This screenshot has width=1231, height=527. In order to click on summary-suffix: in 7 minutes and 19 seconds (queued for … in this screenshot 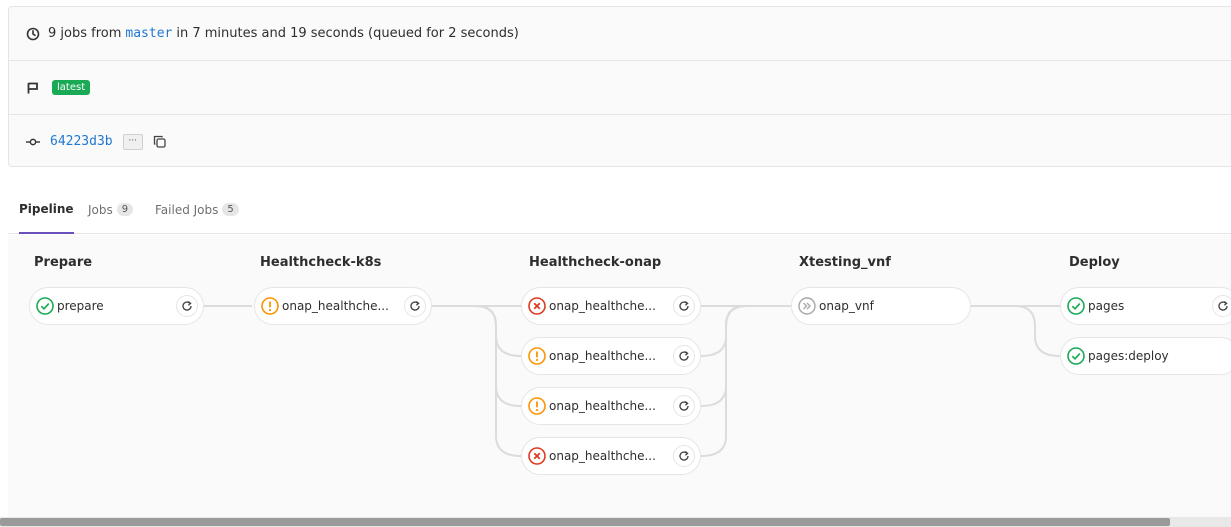, I will do `click(347, 33)`.